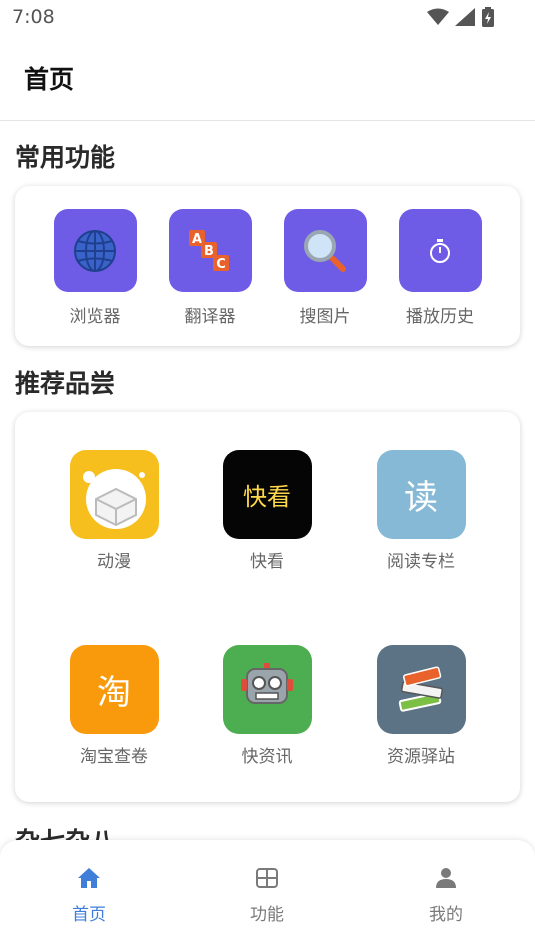 The image size is (535, 951). I want to click on rec-tile-news, so click(267, 689).